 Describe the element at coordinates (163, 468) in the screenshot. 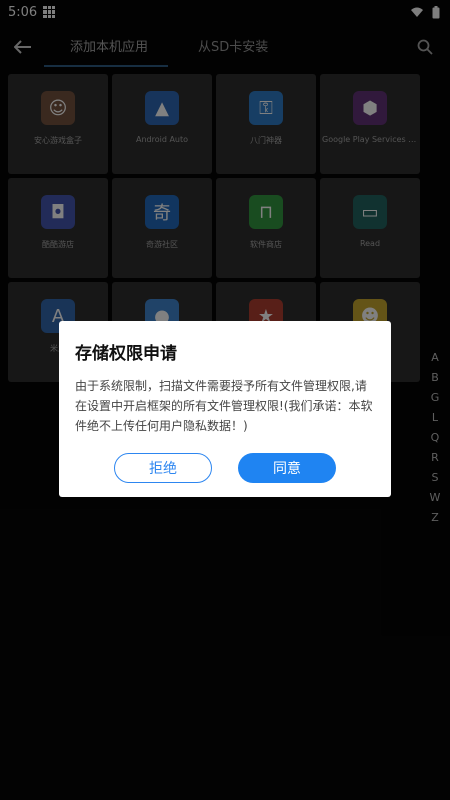

I see `refuse-button: 拒绝` at that location.